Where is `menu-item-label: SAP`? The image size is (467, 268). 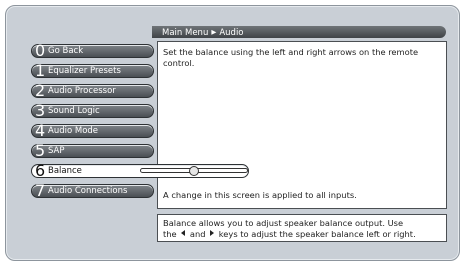 menu-item-label: SAP is located at coordinates (56, 151).